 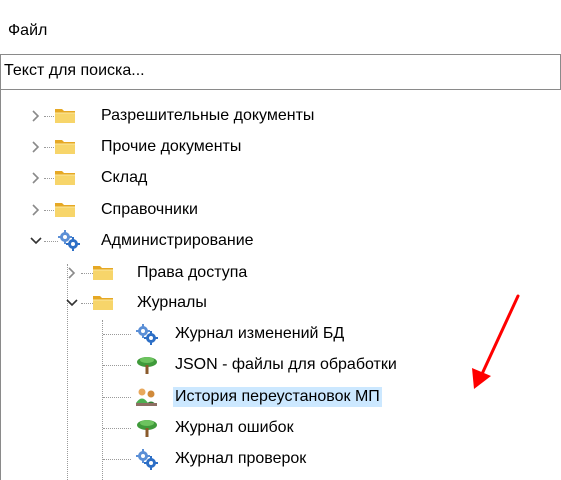 I want to click on tree-item-label: Разрешительные документы, so click(x=208, y=115).